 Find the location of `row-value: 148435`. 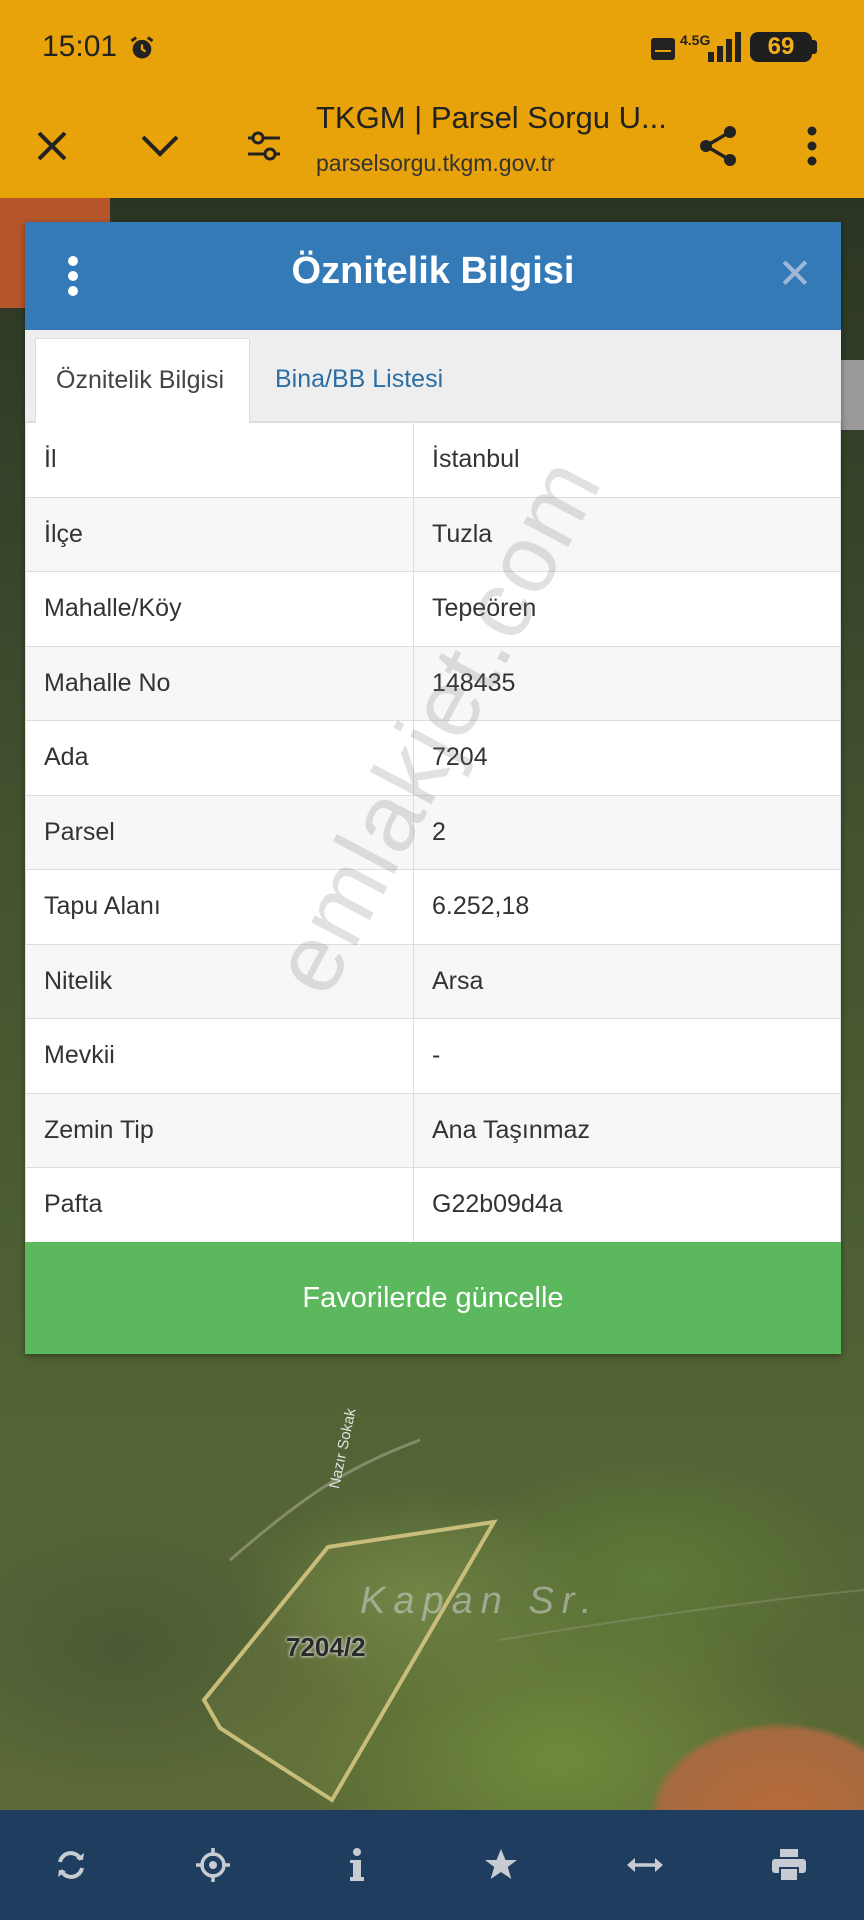

row-value: 148435 is located at coordinates (627, 683).